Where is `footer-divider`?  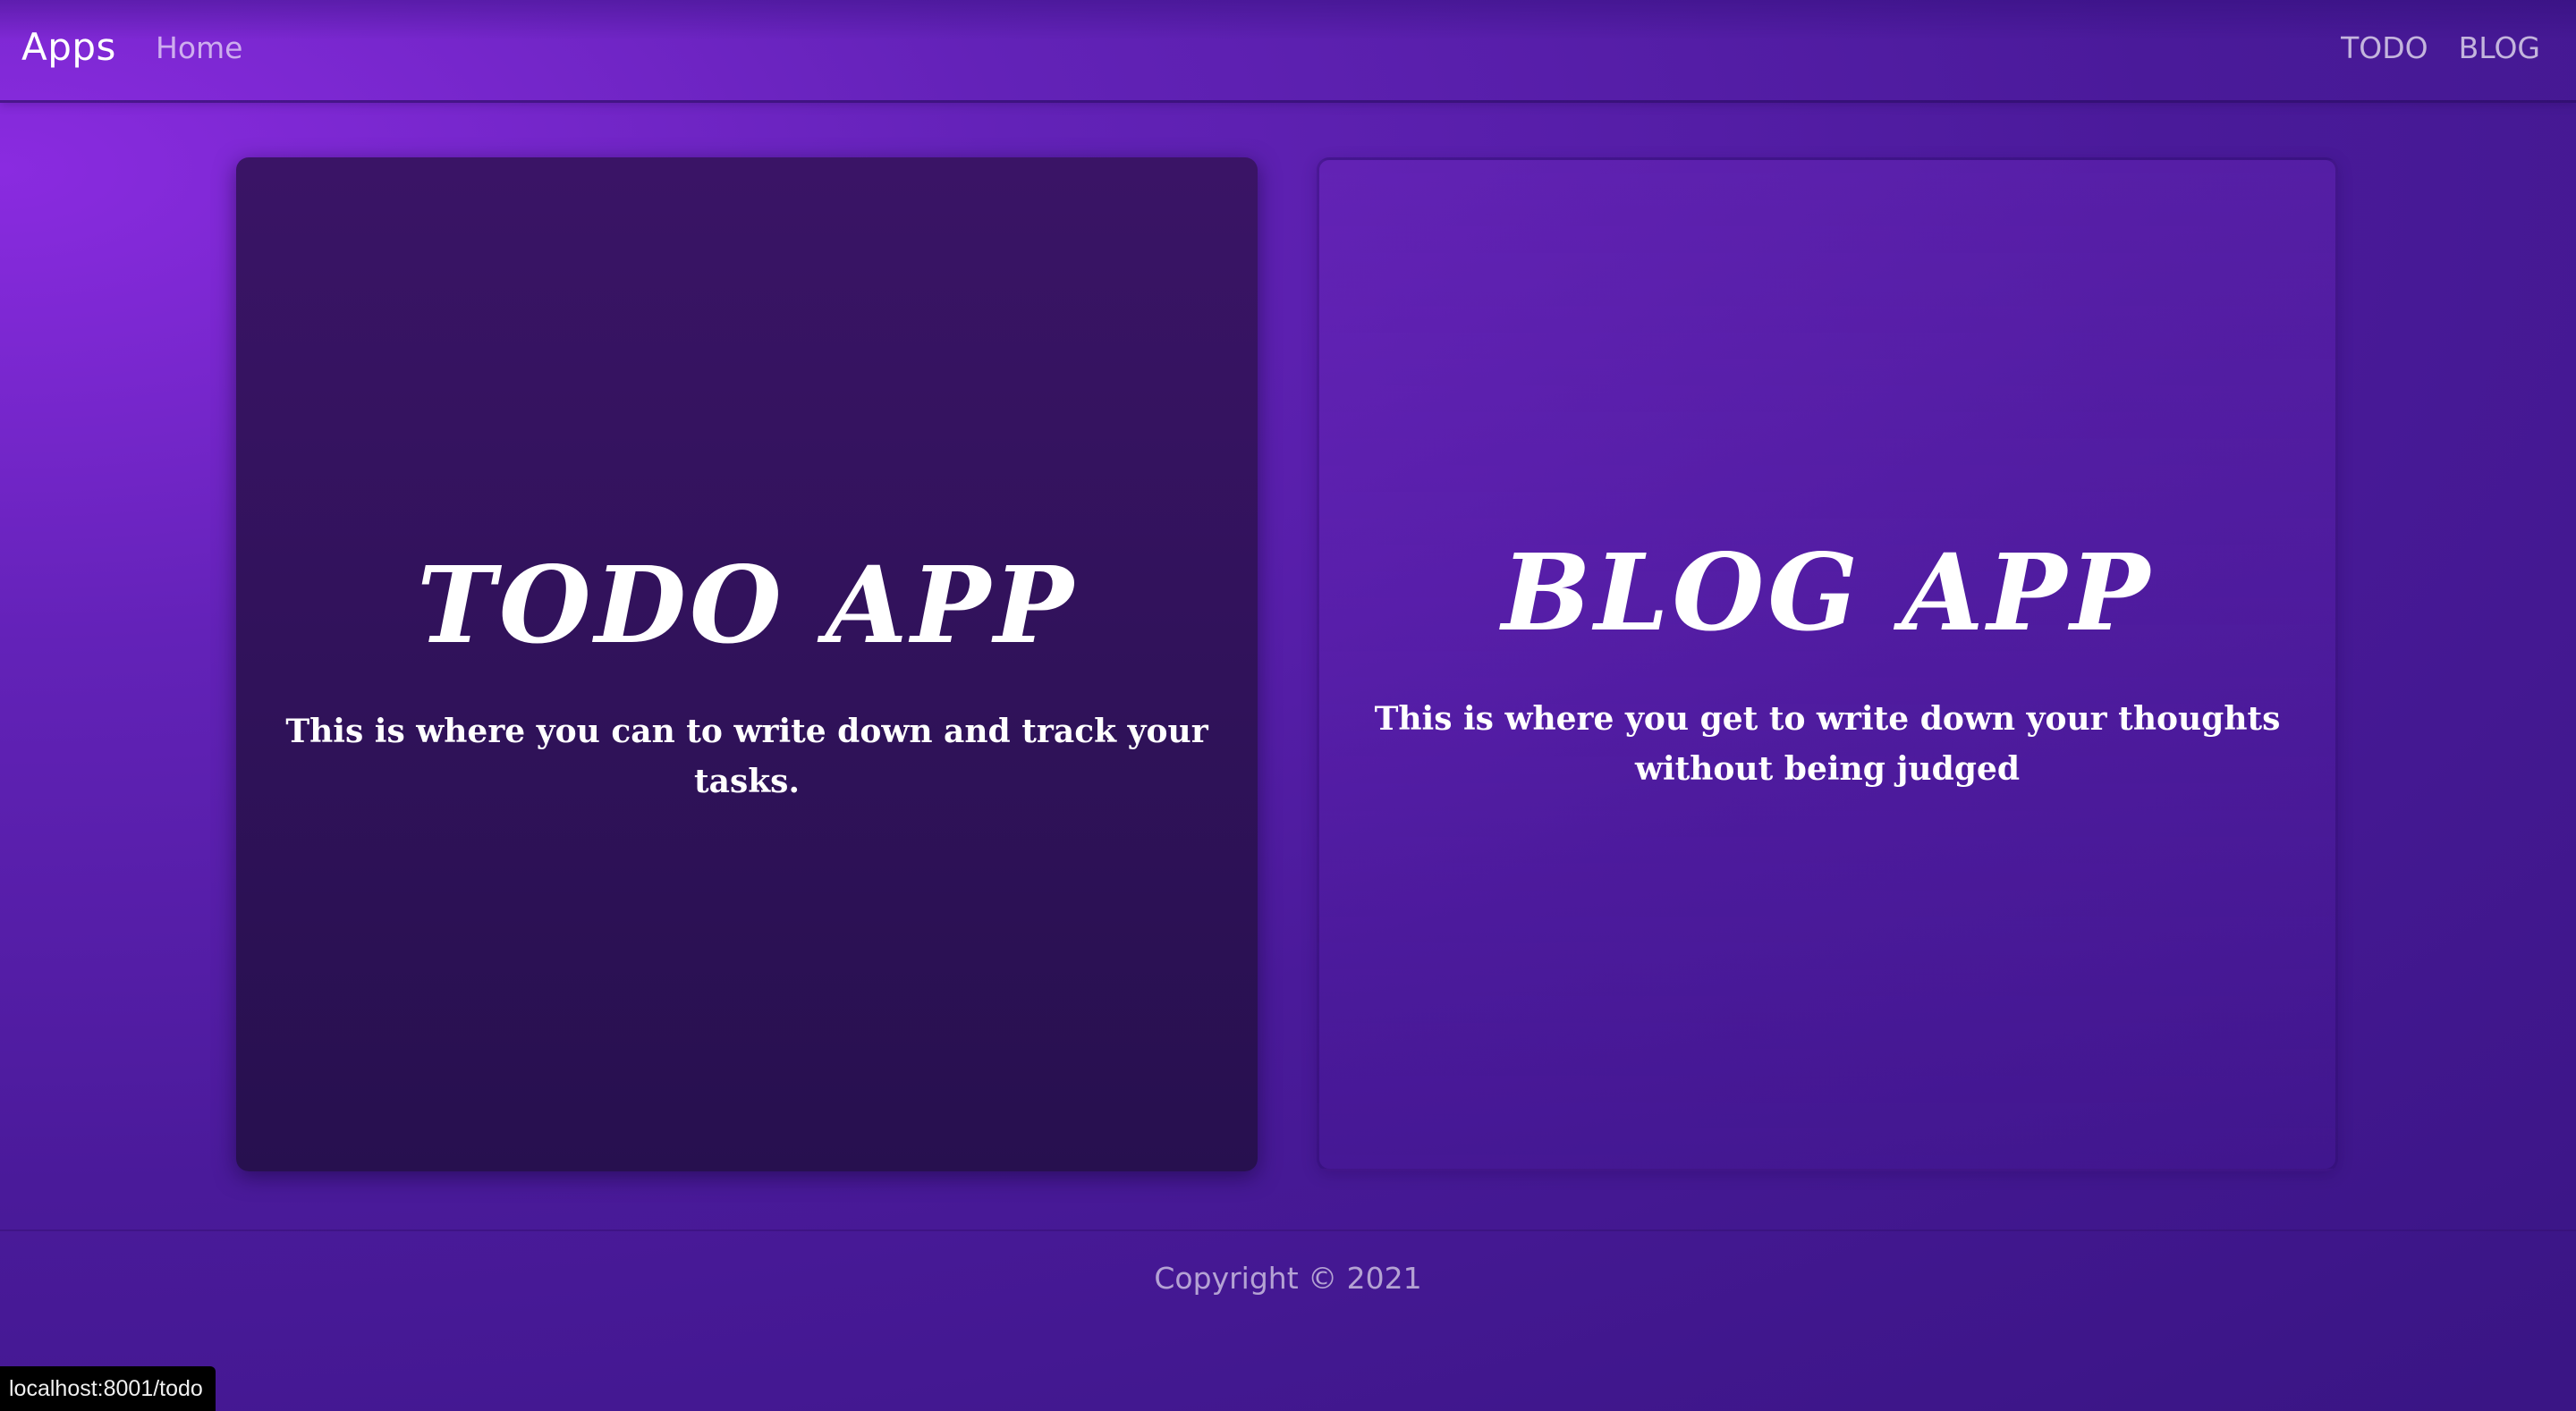 footer-divider is located at coordinates (1288, 1230).